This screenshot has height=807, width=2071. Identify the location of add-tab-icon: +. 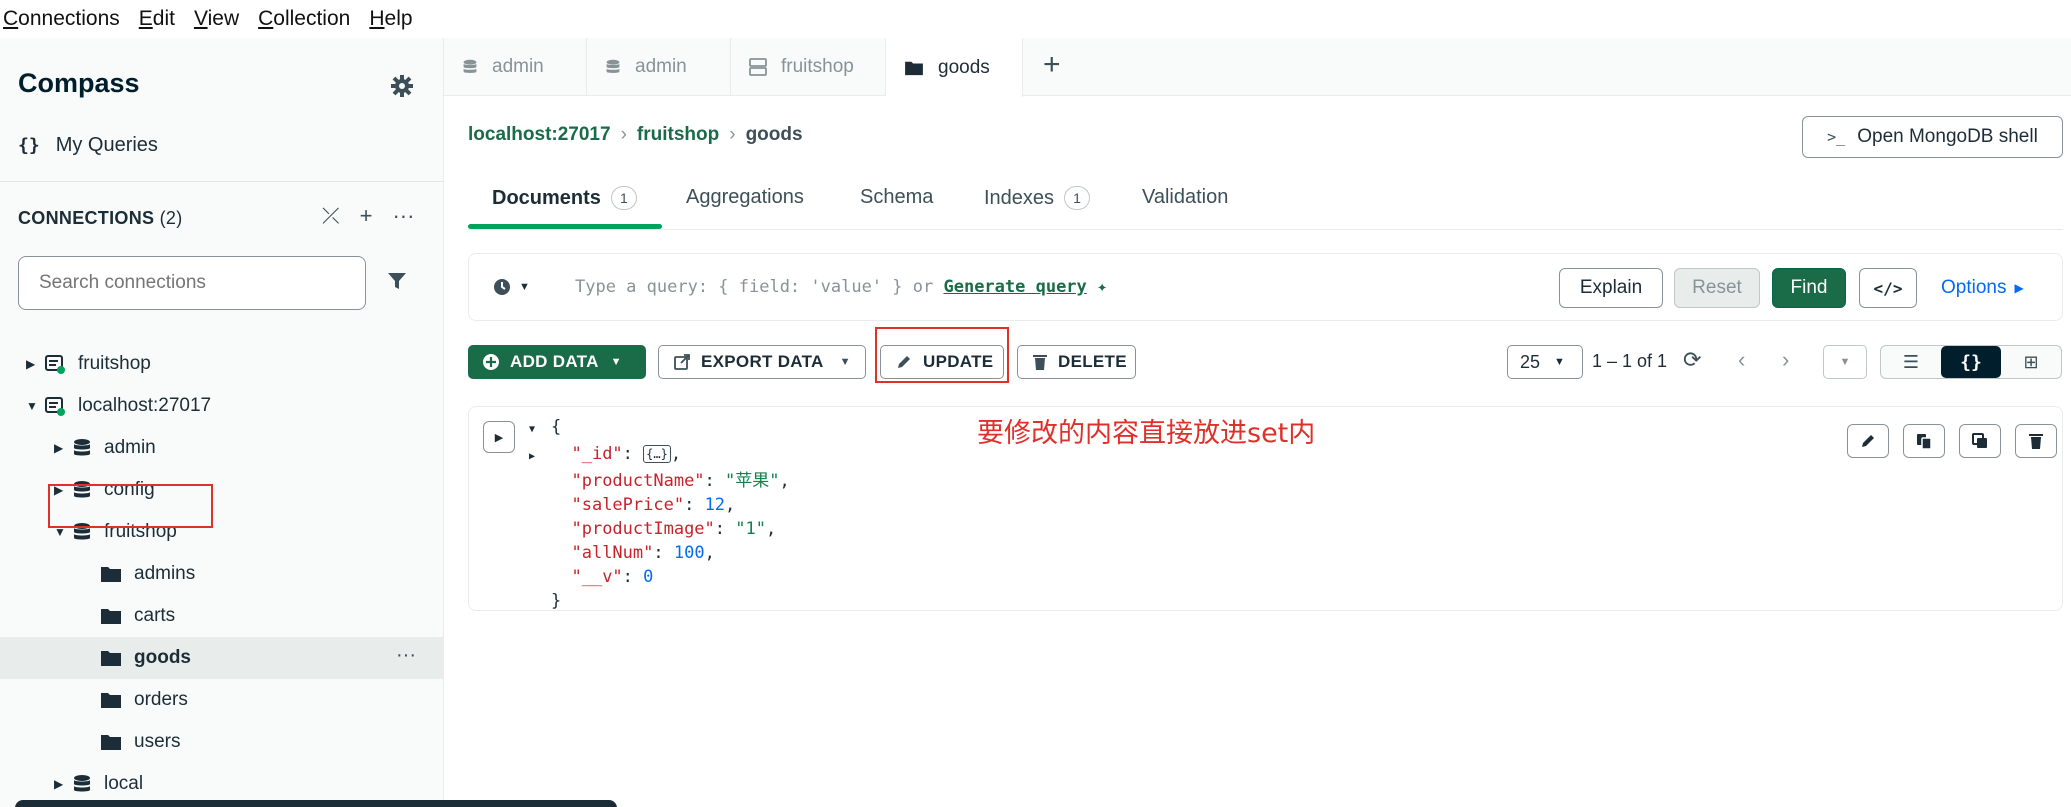
(1052, 65).